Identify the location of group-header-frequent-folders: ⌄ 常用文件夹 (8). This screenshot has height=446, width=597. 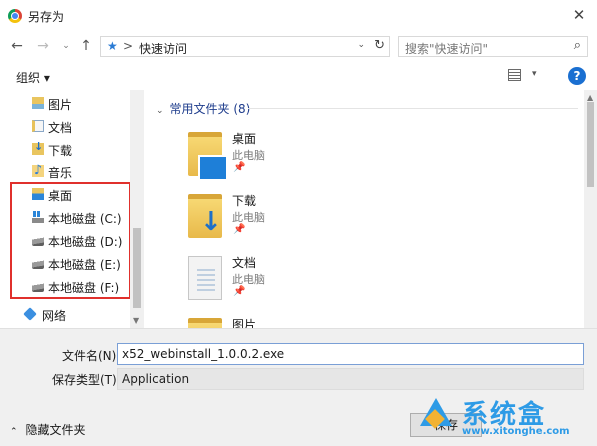
(203, 108).